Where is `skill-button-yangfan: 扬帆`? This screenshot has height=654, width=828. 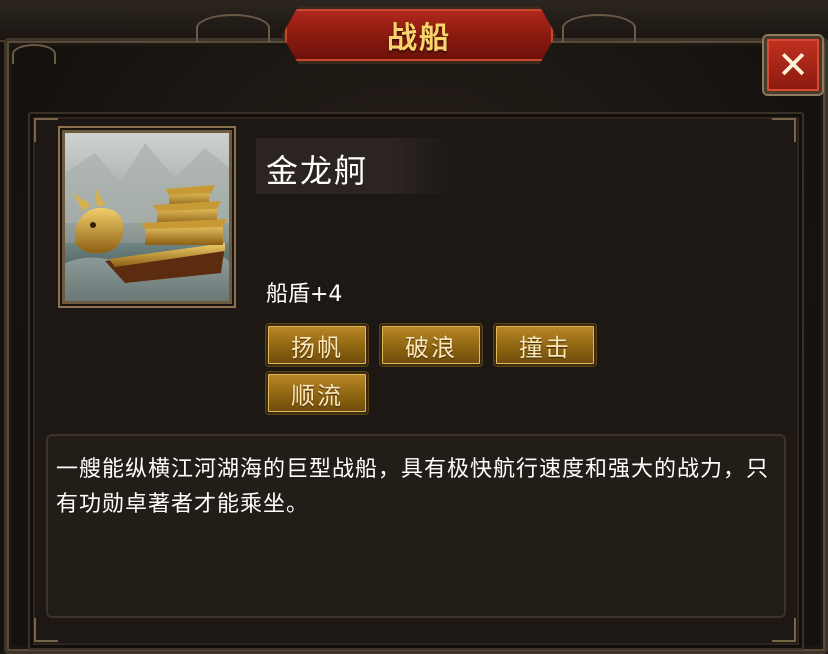 skill-button-yangfan: 扬帆 is located at coordinates (317, 345).